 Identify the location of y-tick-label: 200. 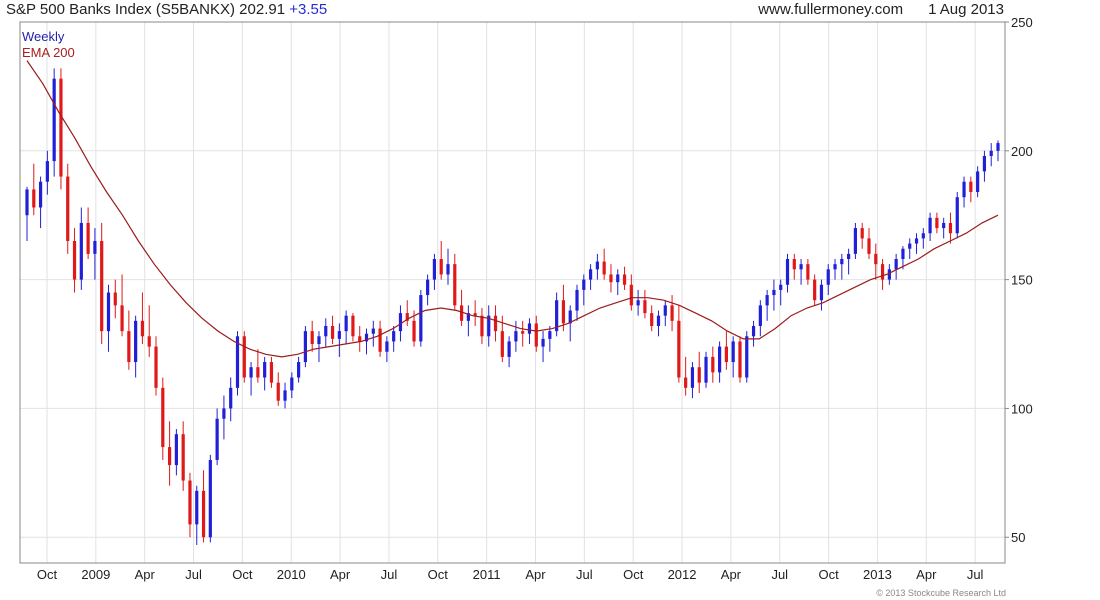
(1022, 151).